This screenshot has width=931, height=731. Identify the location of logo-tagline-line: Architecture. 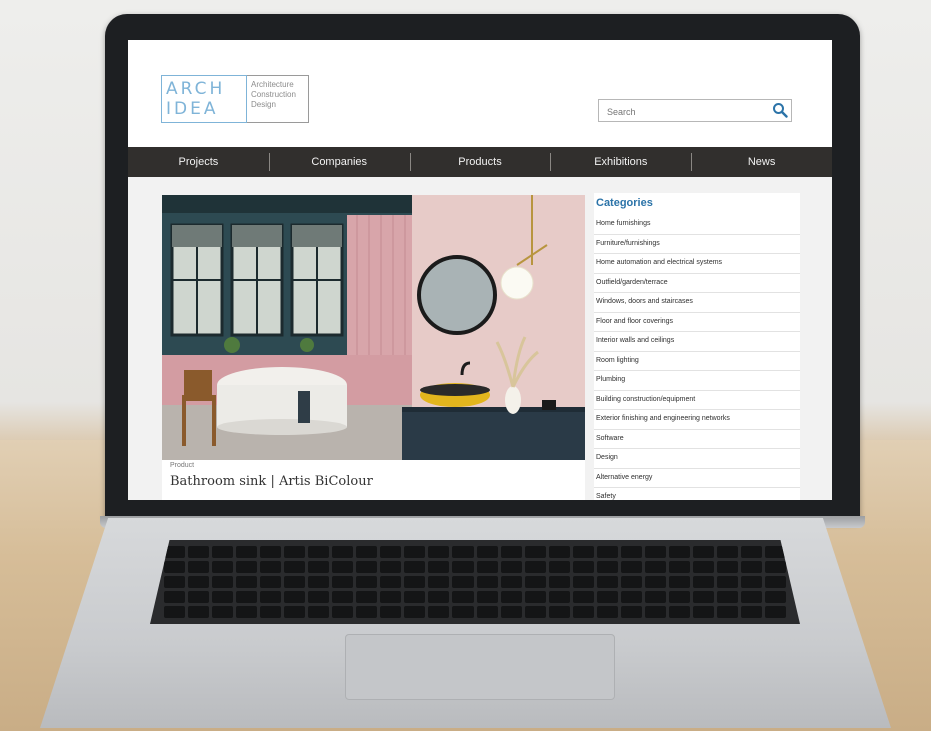
(272, 84).